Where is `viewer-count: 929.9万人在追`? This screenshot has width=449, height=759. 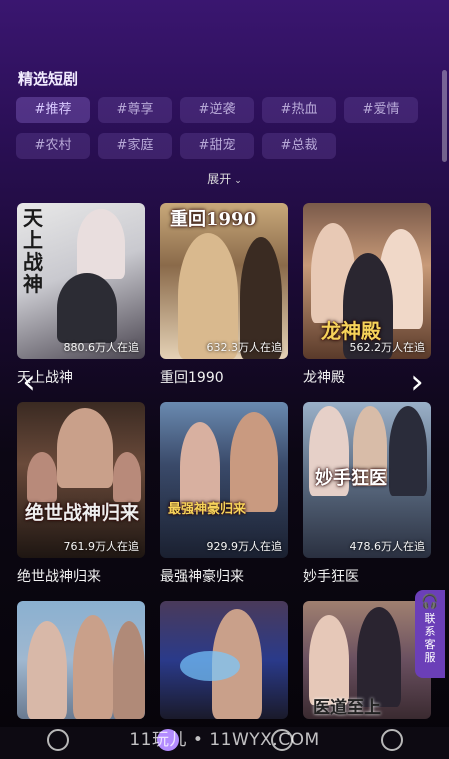
viewer-count: 929.9万人在追 is located at coordinates (244, 546).